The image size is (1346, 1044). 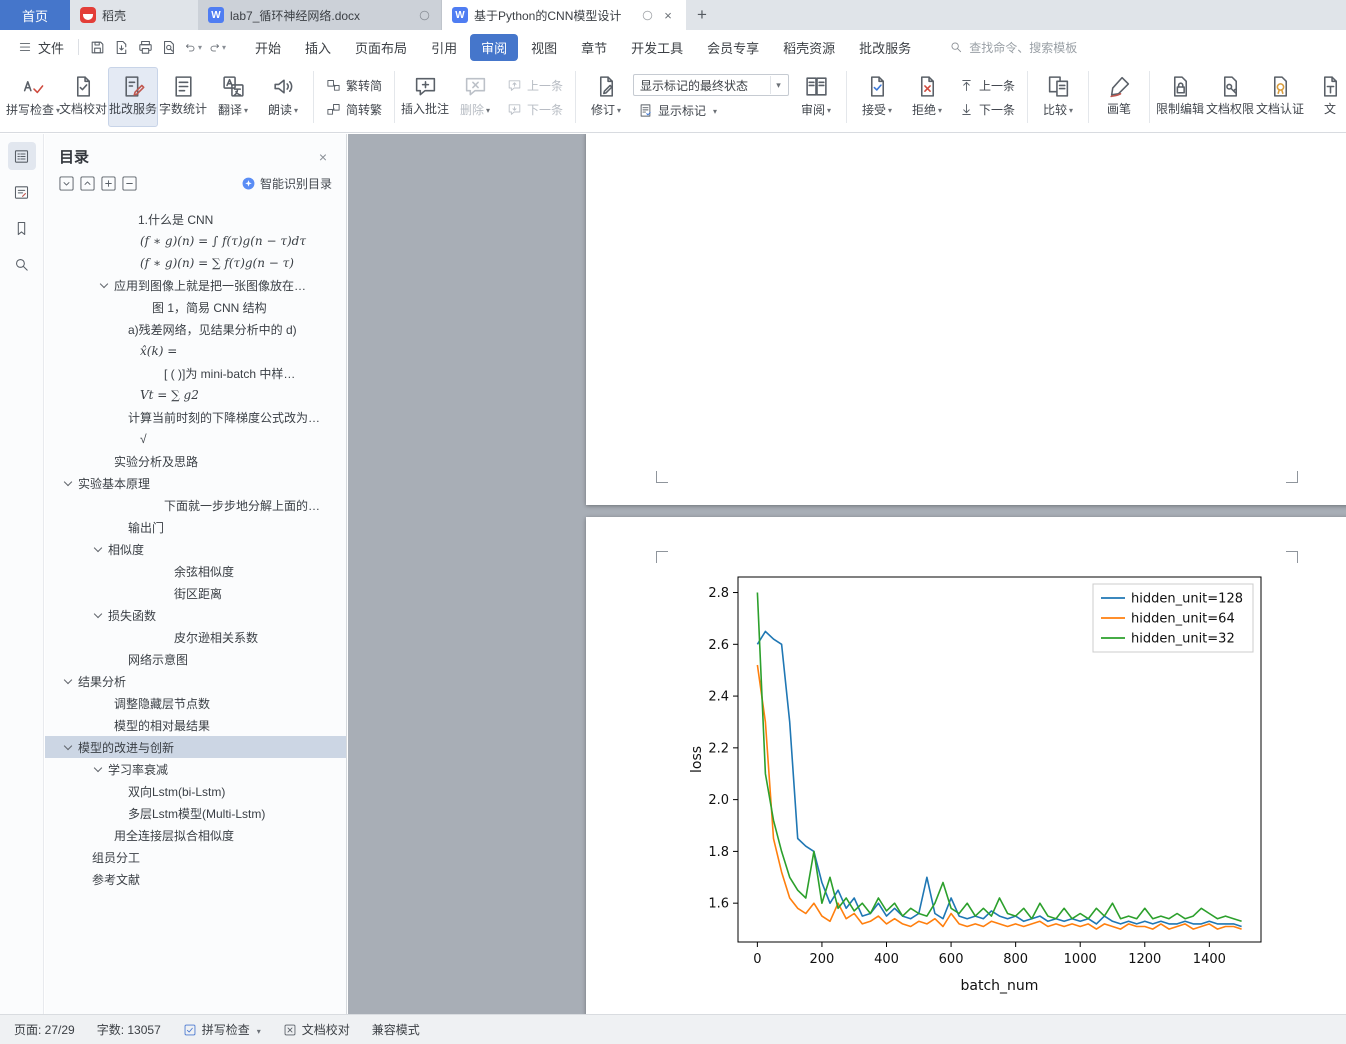 I want to click on print-button, so click(x=145, y=47).